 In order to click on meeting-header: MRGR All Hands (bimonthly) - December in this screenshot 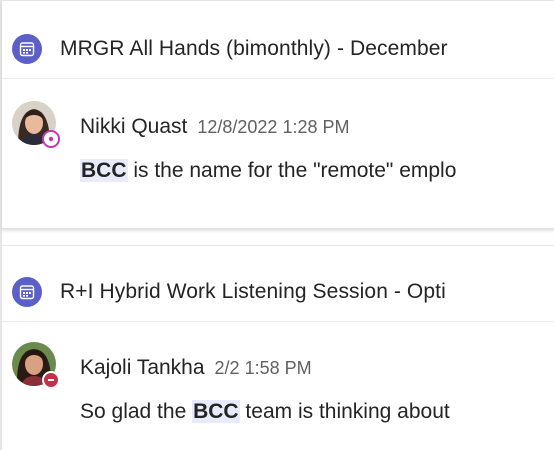, I will do `click(278, 49)`.